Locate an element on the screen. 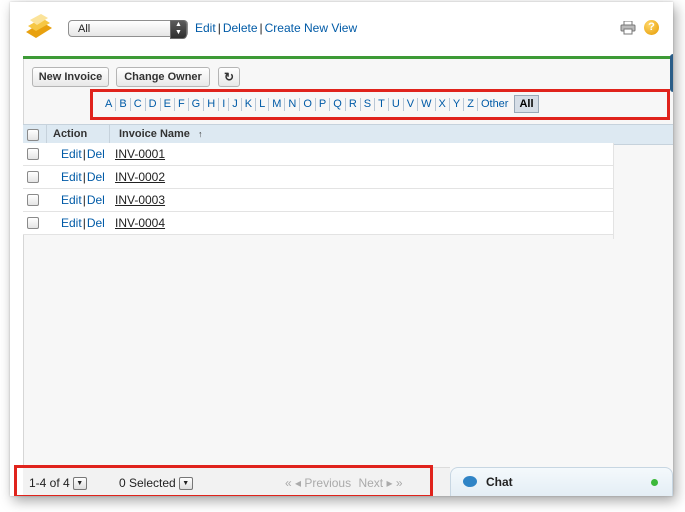  invoice-name-link: INV-0002 is located at coordinates (140, 177).